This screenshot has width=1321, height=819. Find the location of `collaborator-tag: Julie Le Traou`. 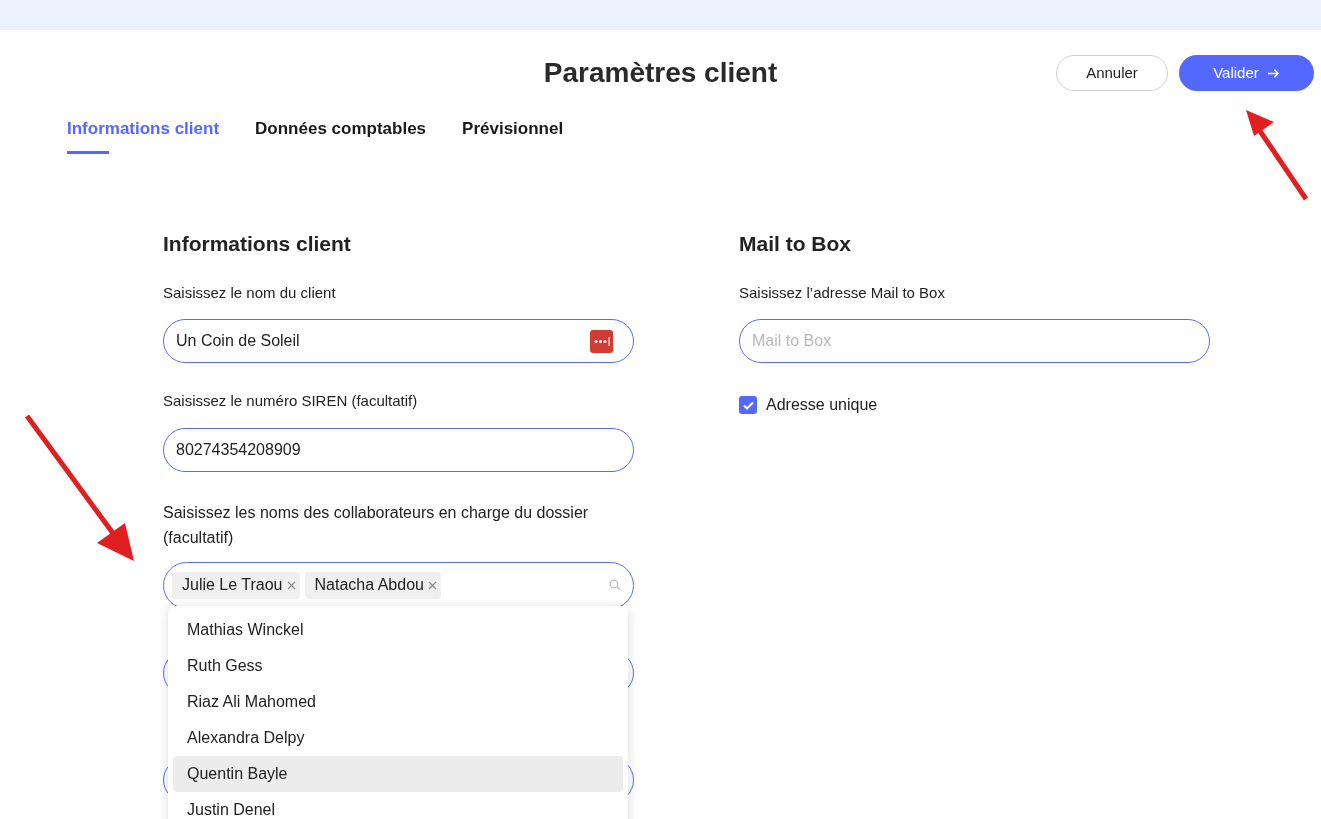

collaborator-tag: Julie Le Traou is located at coordinates (236, 585).